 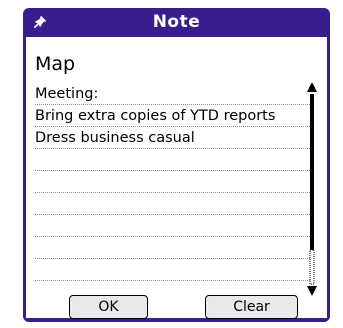 What do you see at coordinates (55, 64) in the screenshot?
I see `note-heading: Map` at bounding box center [55, 64].